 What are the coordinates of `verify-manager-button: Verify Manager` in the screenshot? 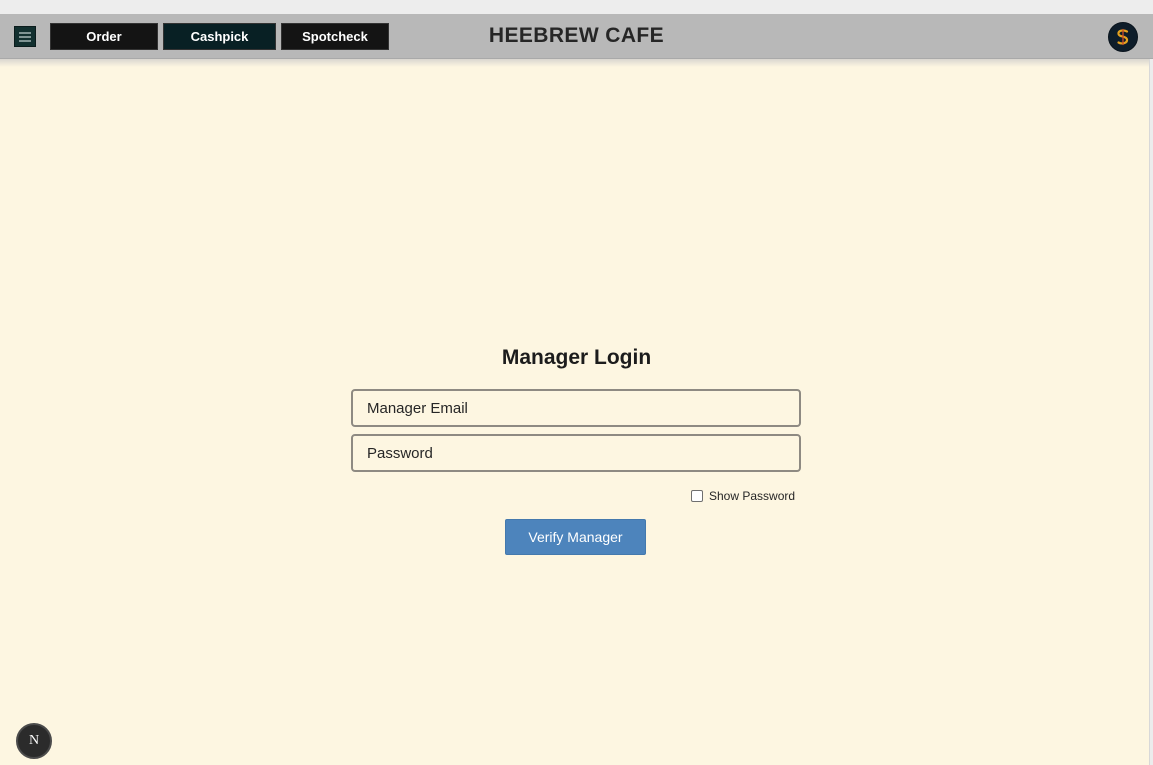 It's located at (575, 537).